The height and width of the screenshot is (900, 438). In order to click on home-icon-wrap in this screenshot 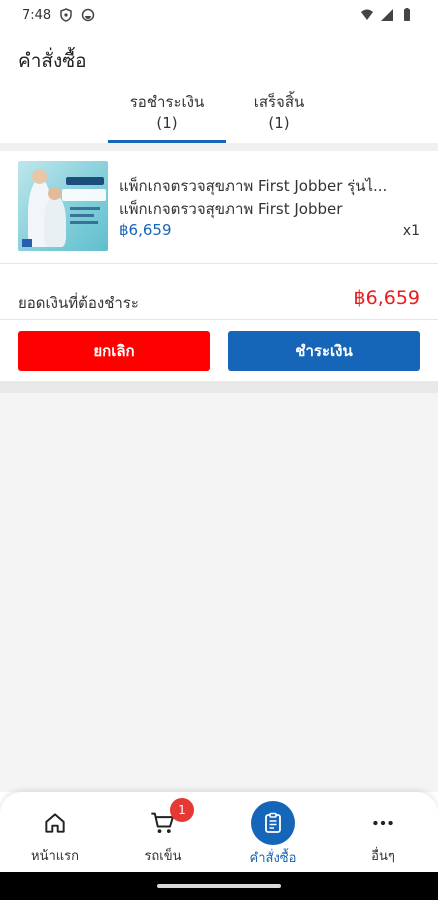, I will do `click(55, 823)`.